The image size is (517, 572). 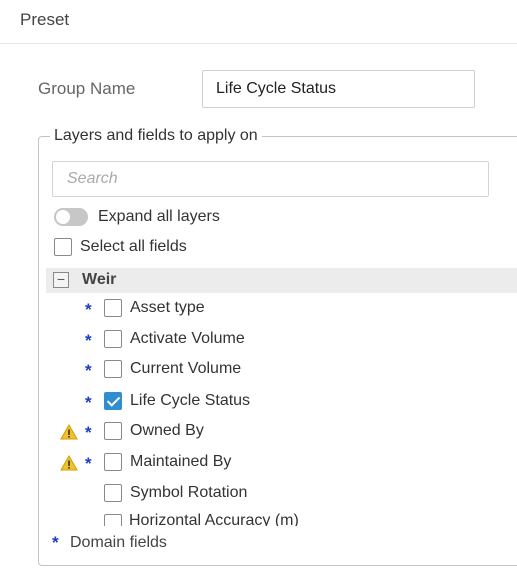 What do you see at coordinates (214, 519) in the screenshot?
I see `field-label: Horizontal Accuracy (m)` at bounding box center [214, 519].